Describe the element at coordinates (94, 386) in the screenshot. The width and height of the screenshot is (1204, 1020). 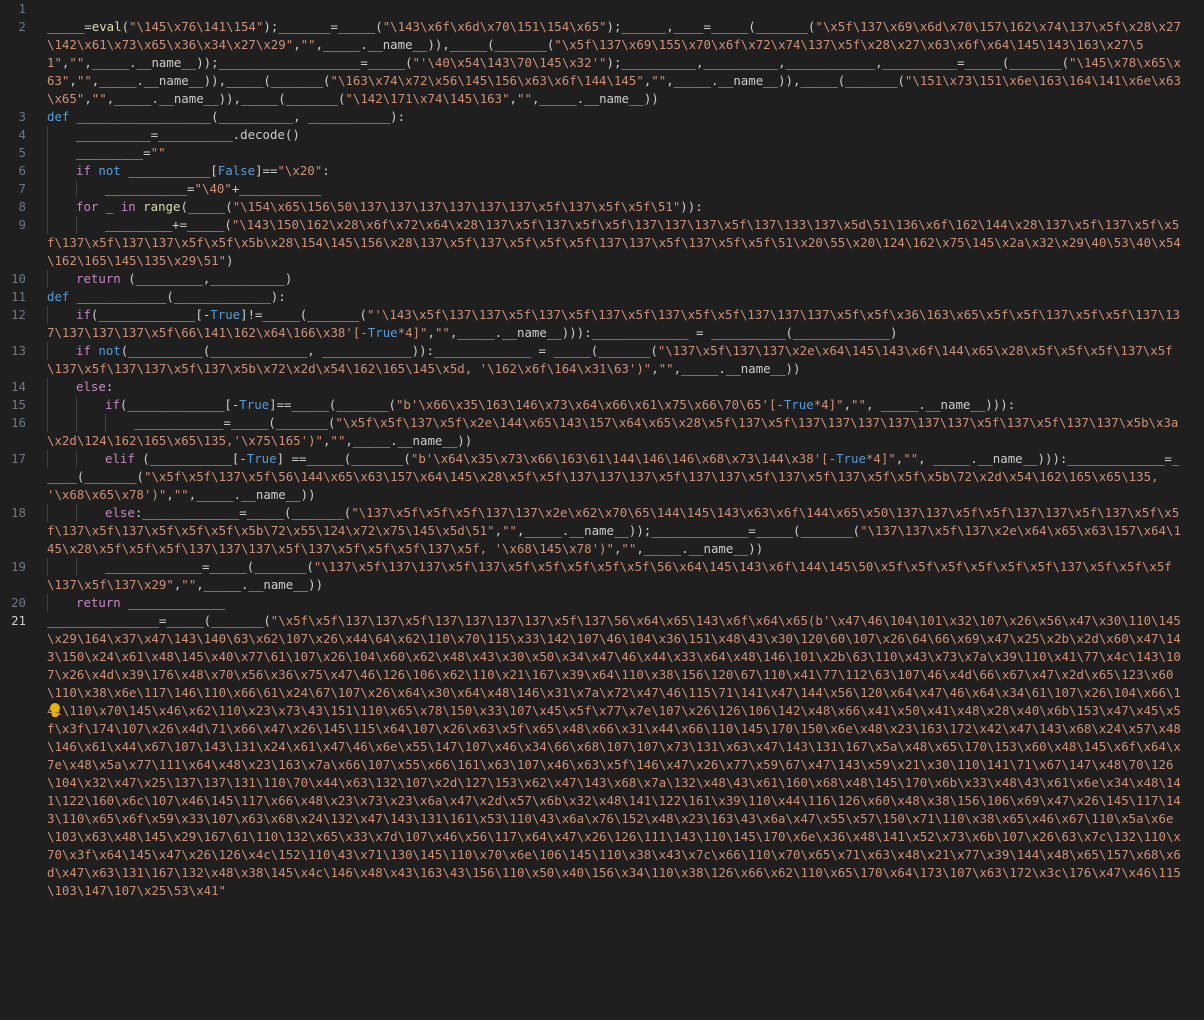
I see `code-content: else:` at that location.